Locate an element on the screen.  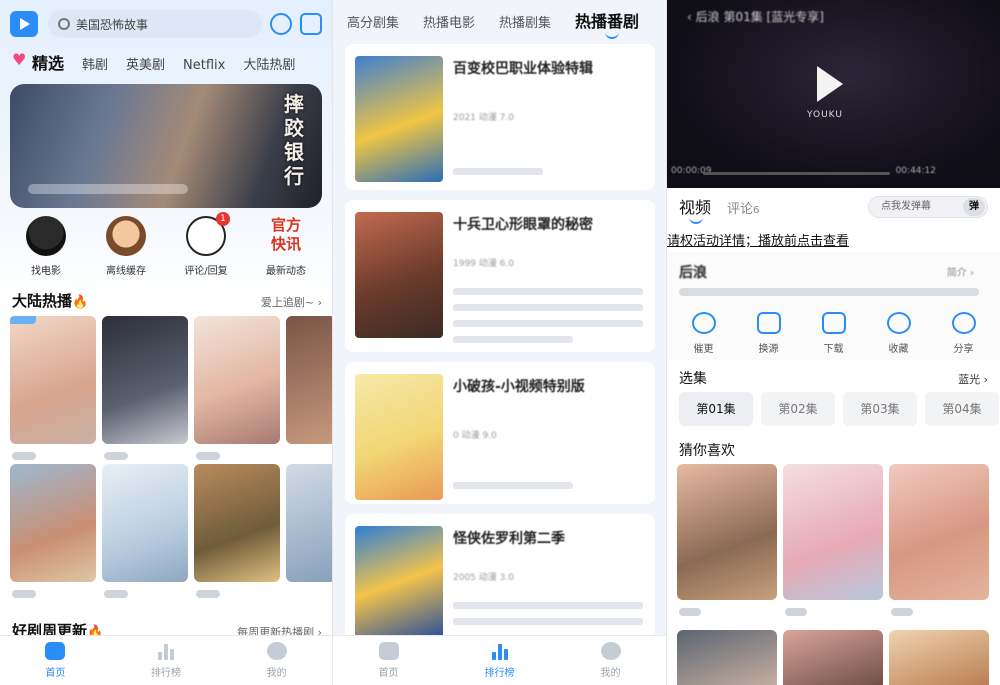
tab-video: 视频 is located at coordinates (695, 209).